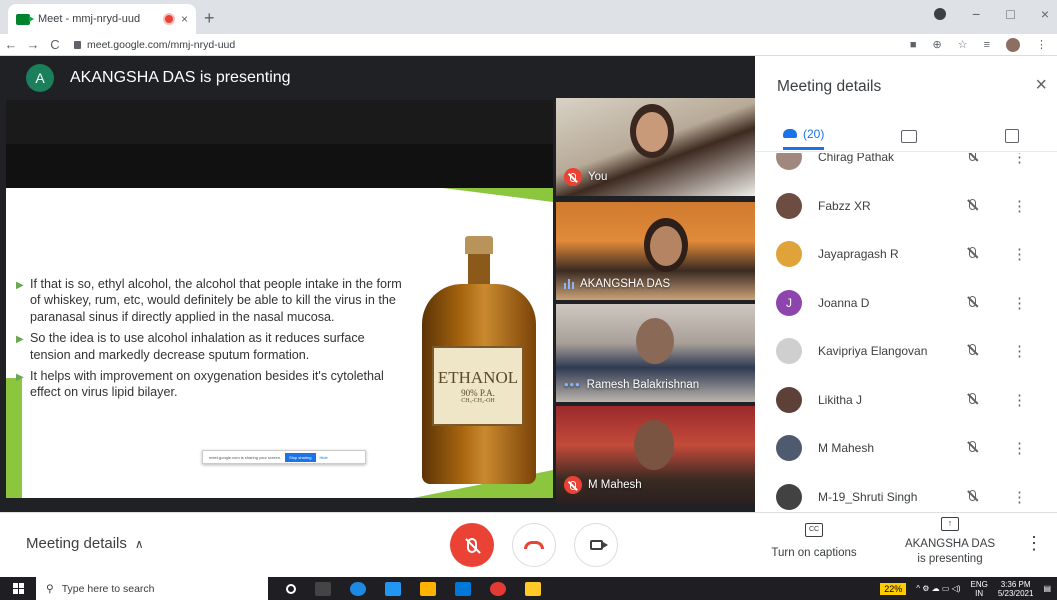 The height and width of the screenshot is (600, 1057). What do you see at coordinates (428, 588) in the screenshot?
I see `file-explorer-icon` at bounding box center [428, 588].